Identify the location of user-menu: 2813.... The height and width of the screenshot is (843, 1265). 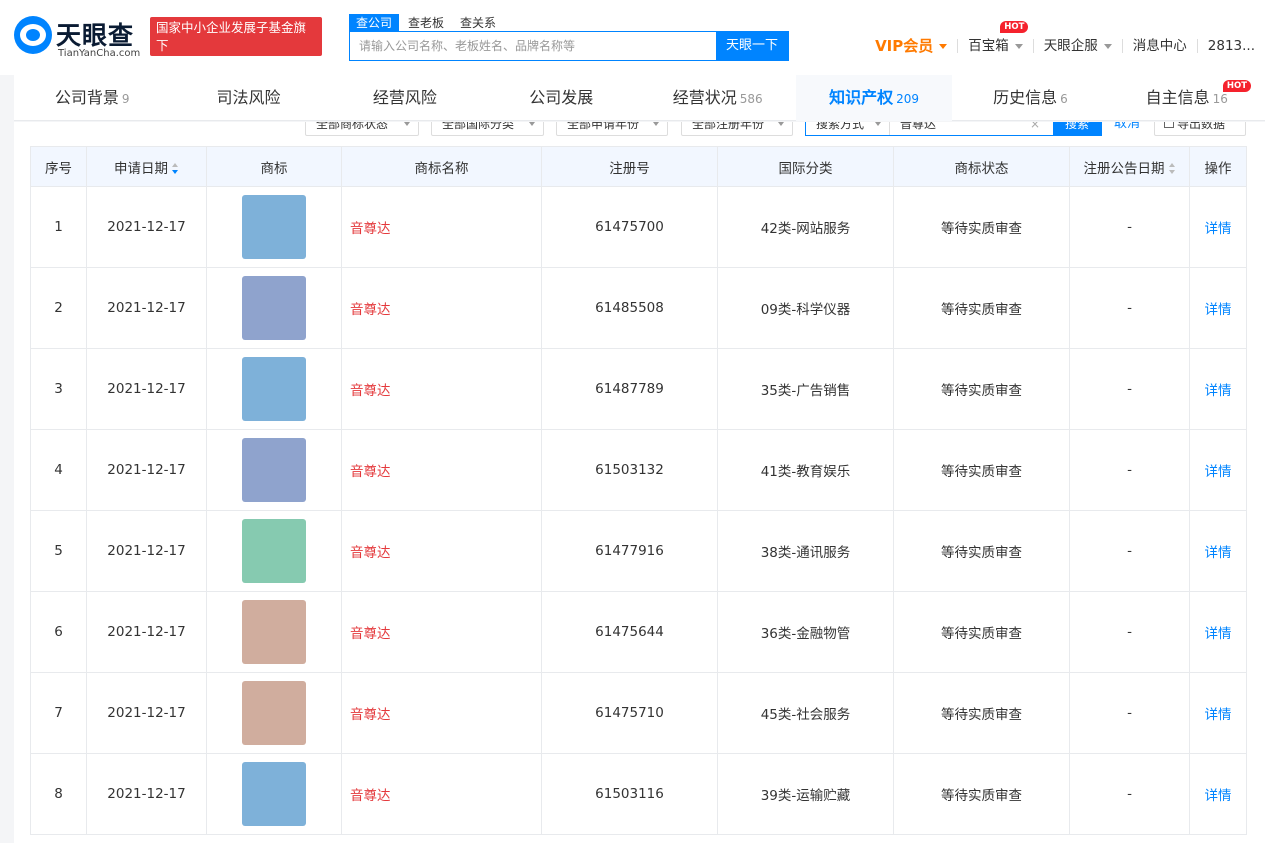
(1231, 46).